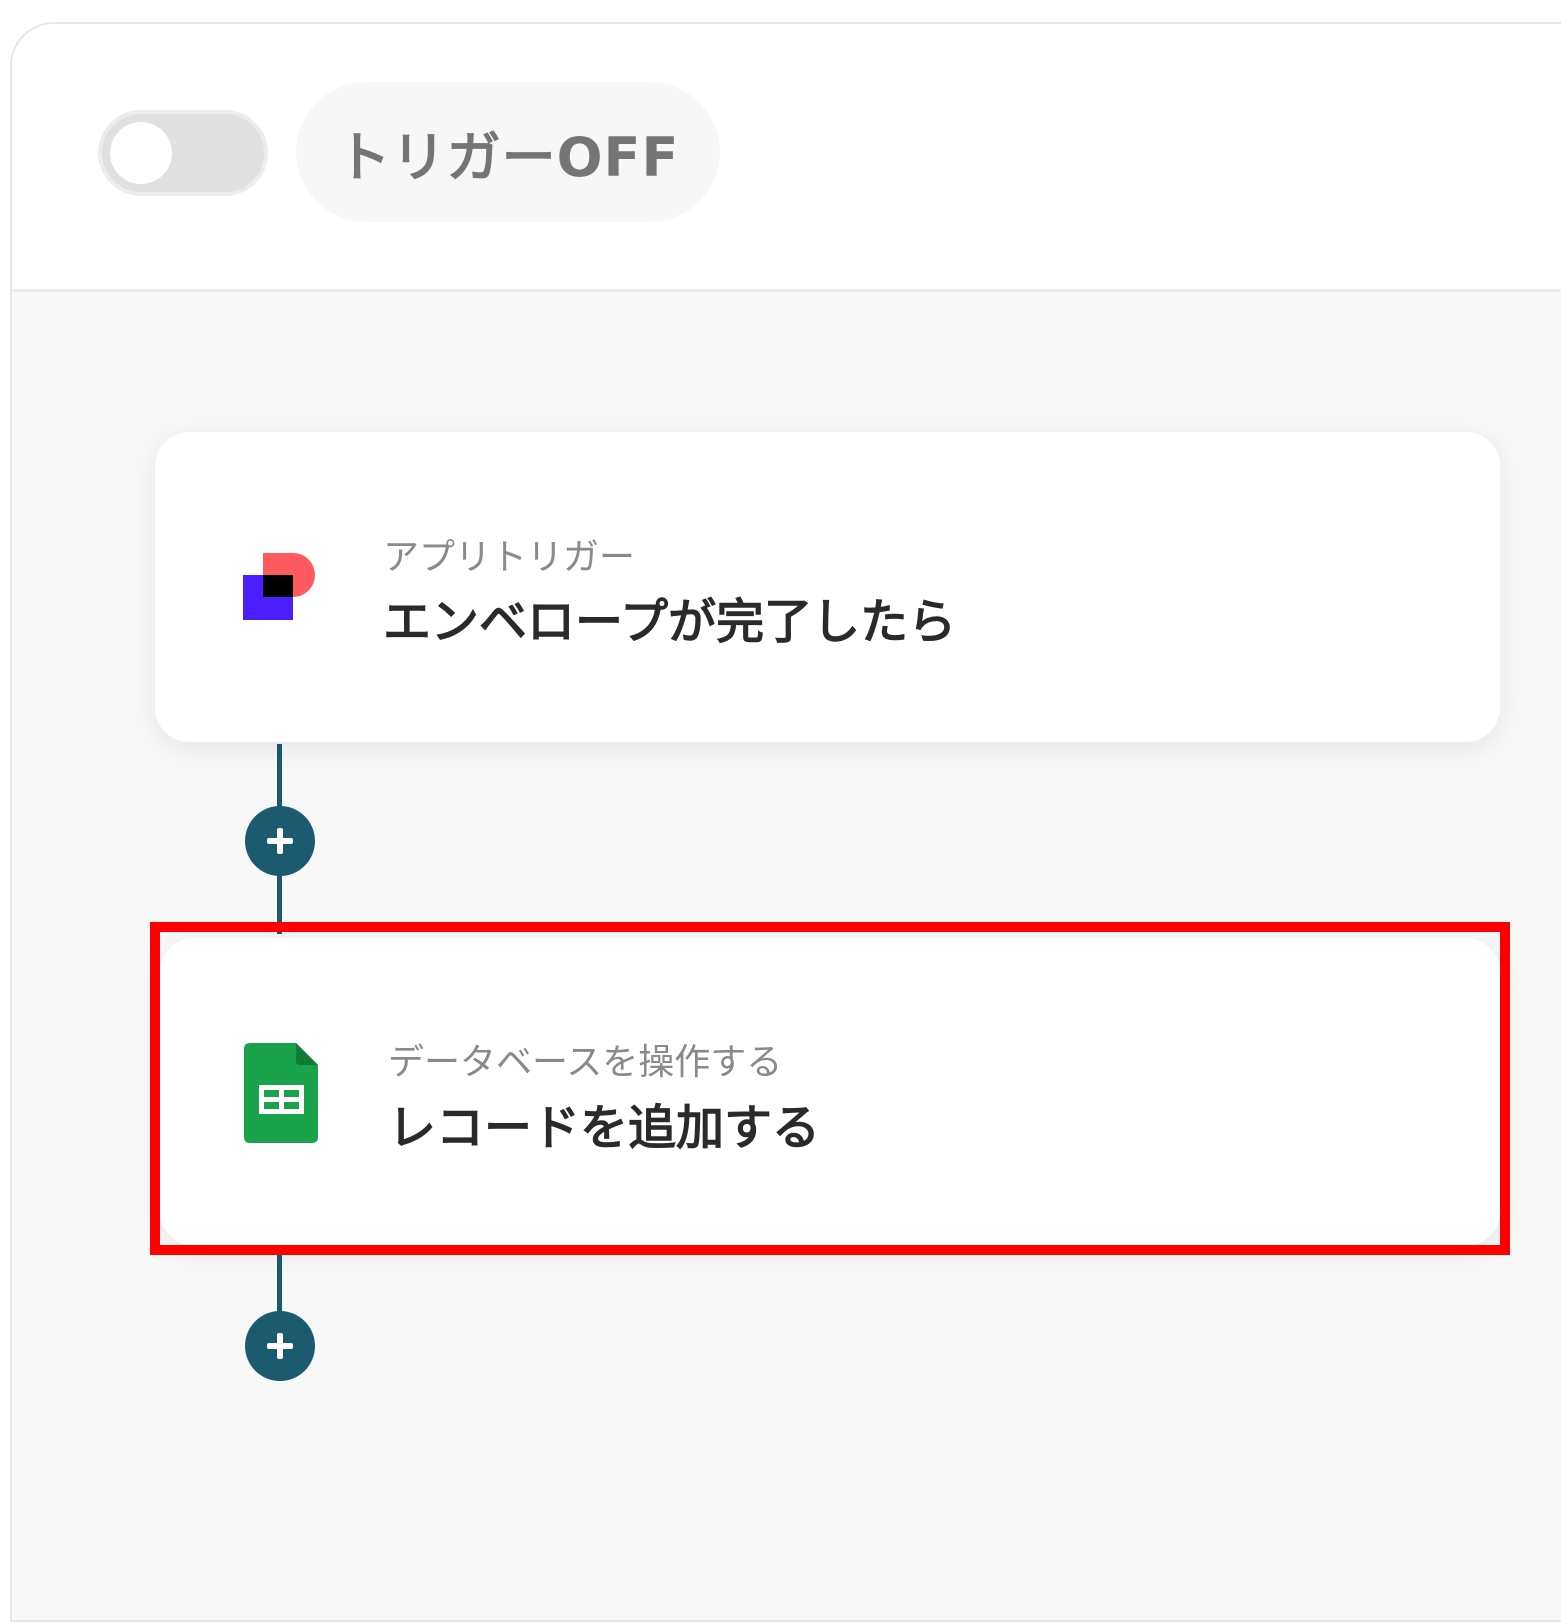 The height and width of the screenshot is (1622, 1561). What do you see at coordinates (585, 1062) in the screenshot?
I see `step-category-label: データベースを操作する` at bounding box center [585, 1062].